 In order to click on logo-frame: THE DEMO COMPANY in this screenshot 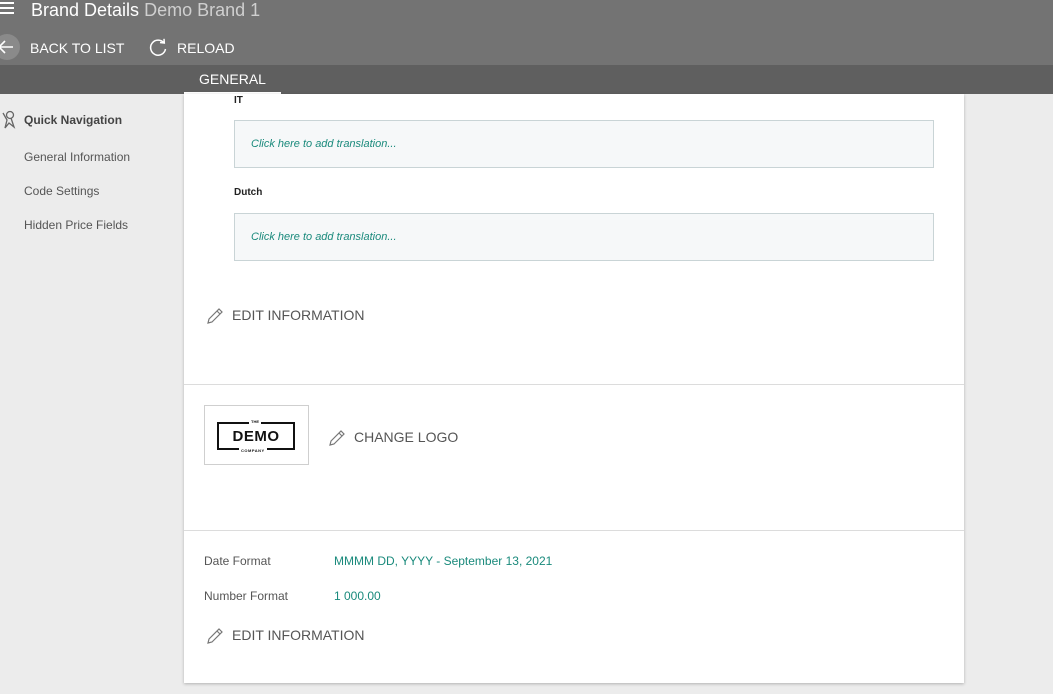, I will do `click(256, 436)`.